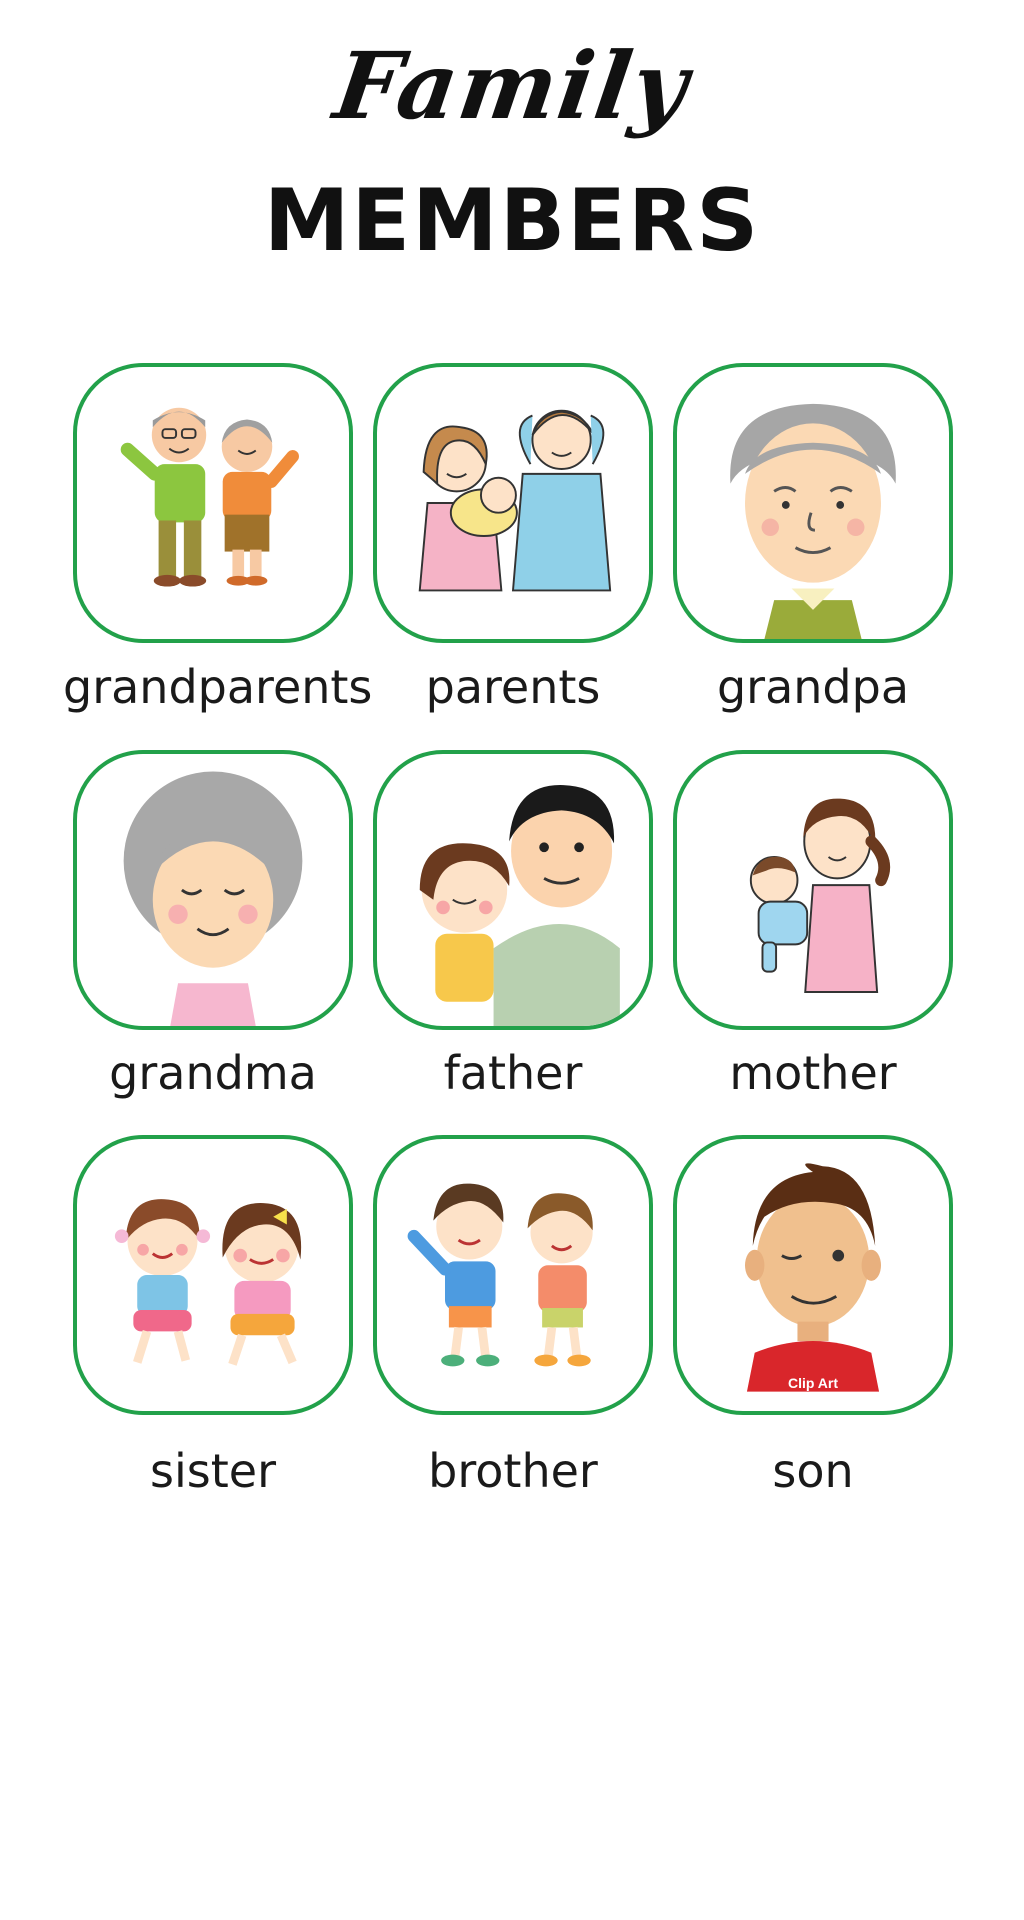 This screenshot has height=1920, width=1024. I want to click on card-father, so click(513, 890).